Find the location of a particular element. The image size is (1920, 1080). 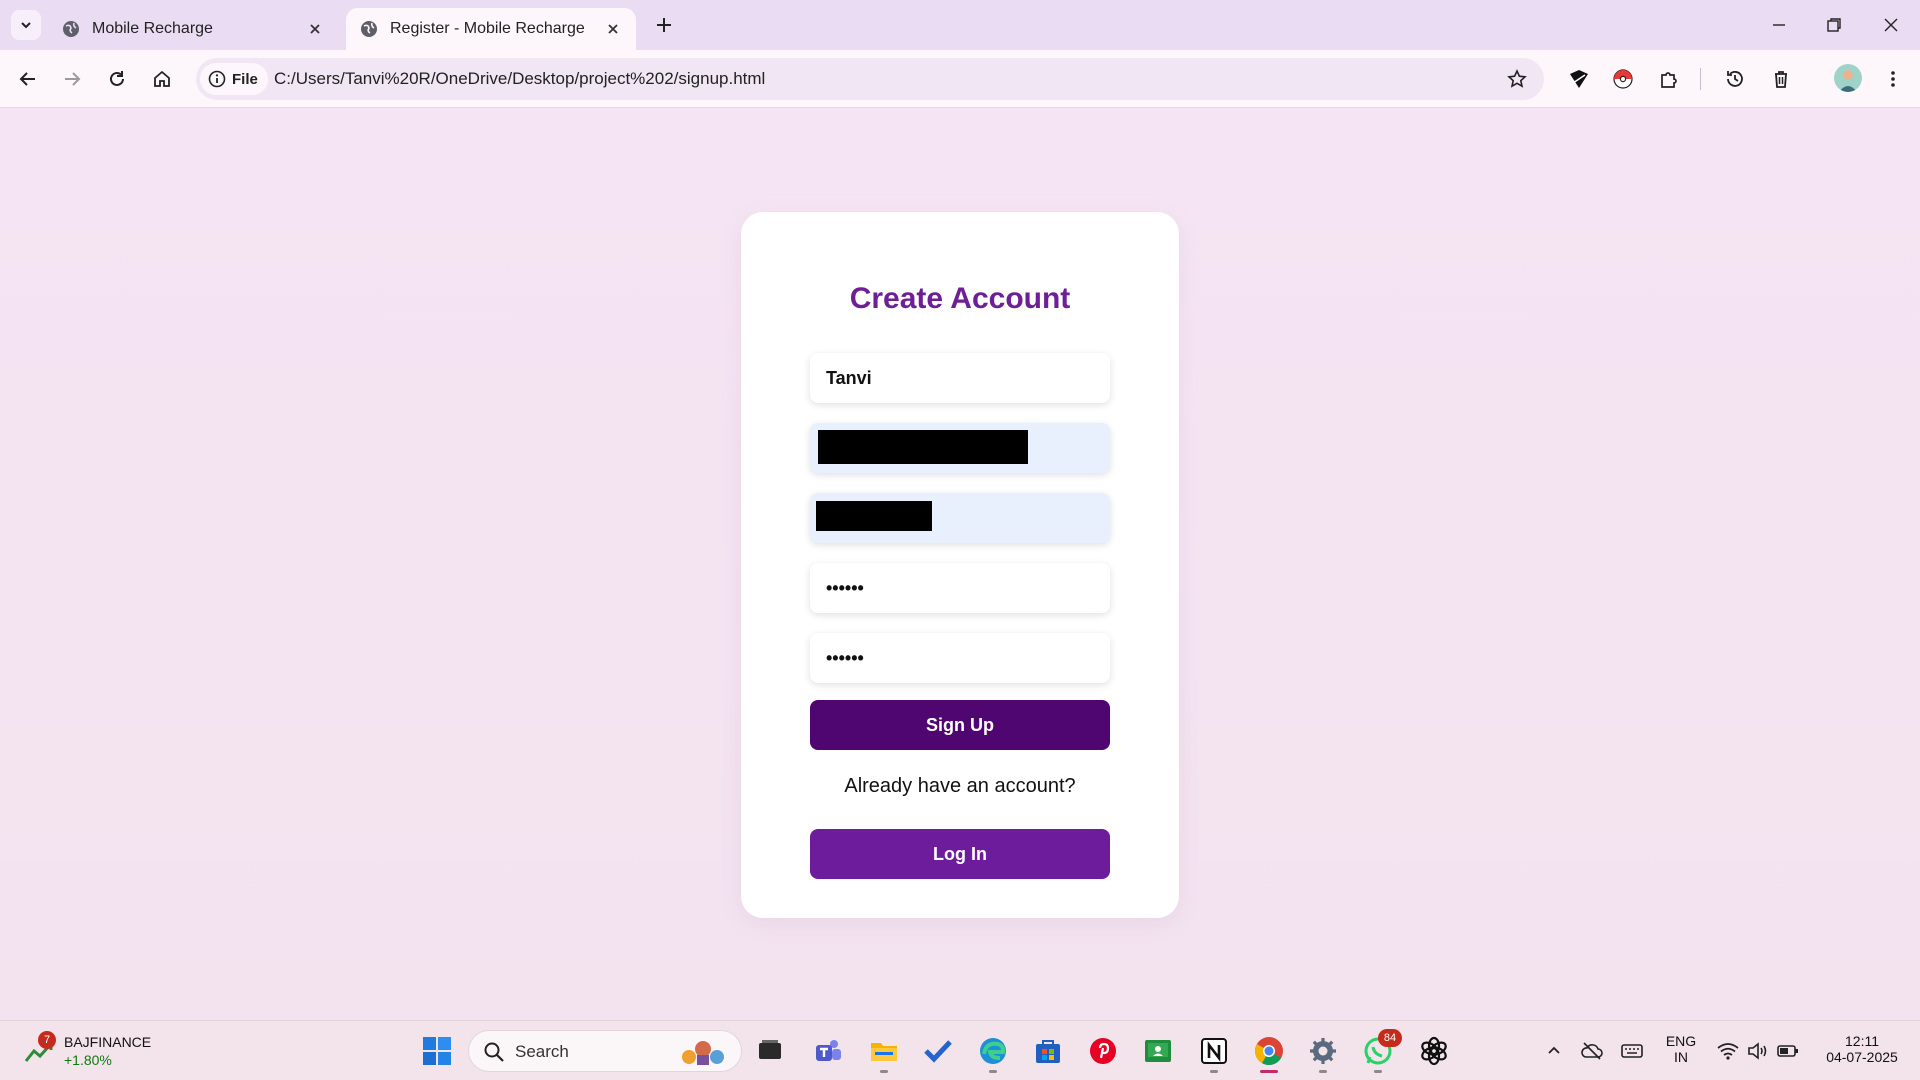

edge-icon is located at coordinates (993, 1051).